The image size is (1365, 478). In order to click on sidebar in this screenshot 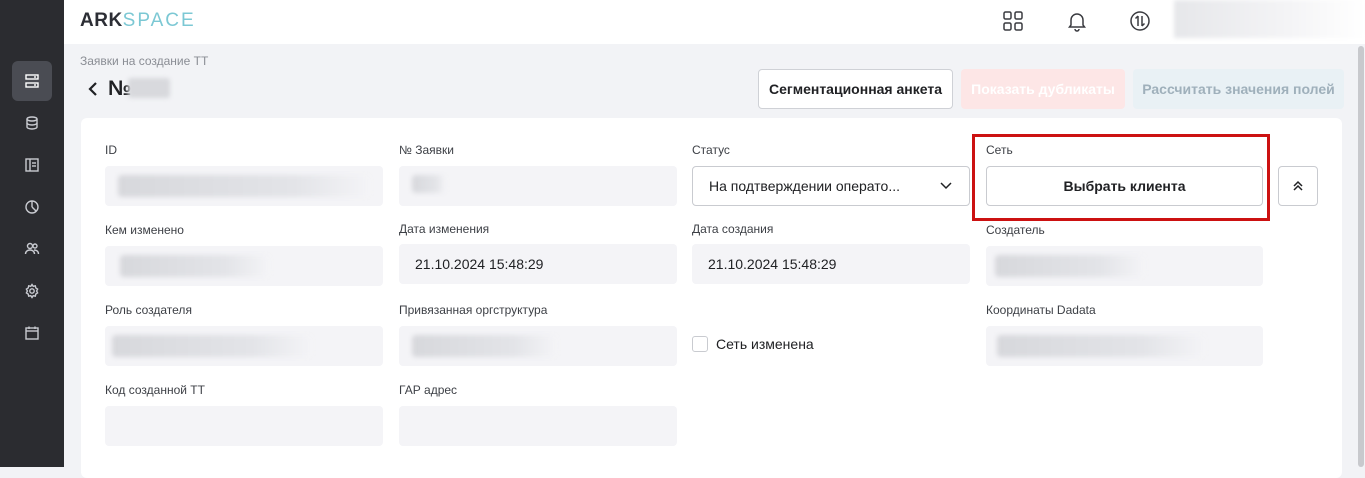, I will do `click(32, 233)`.